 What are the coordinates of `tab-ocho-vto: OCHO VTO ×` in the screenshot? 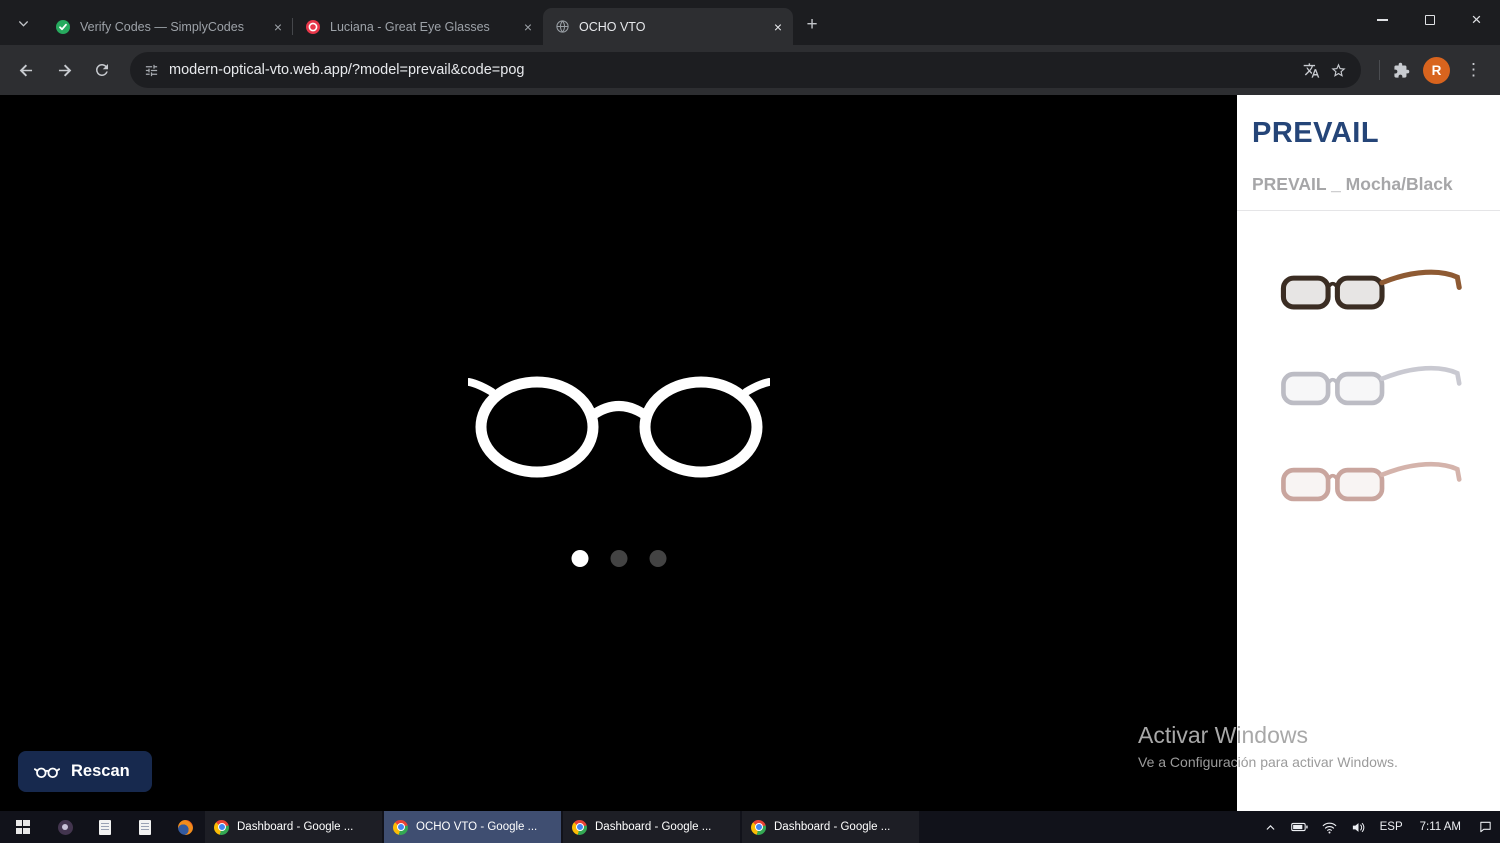 It's located at (668, 26).